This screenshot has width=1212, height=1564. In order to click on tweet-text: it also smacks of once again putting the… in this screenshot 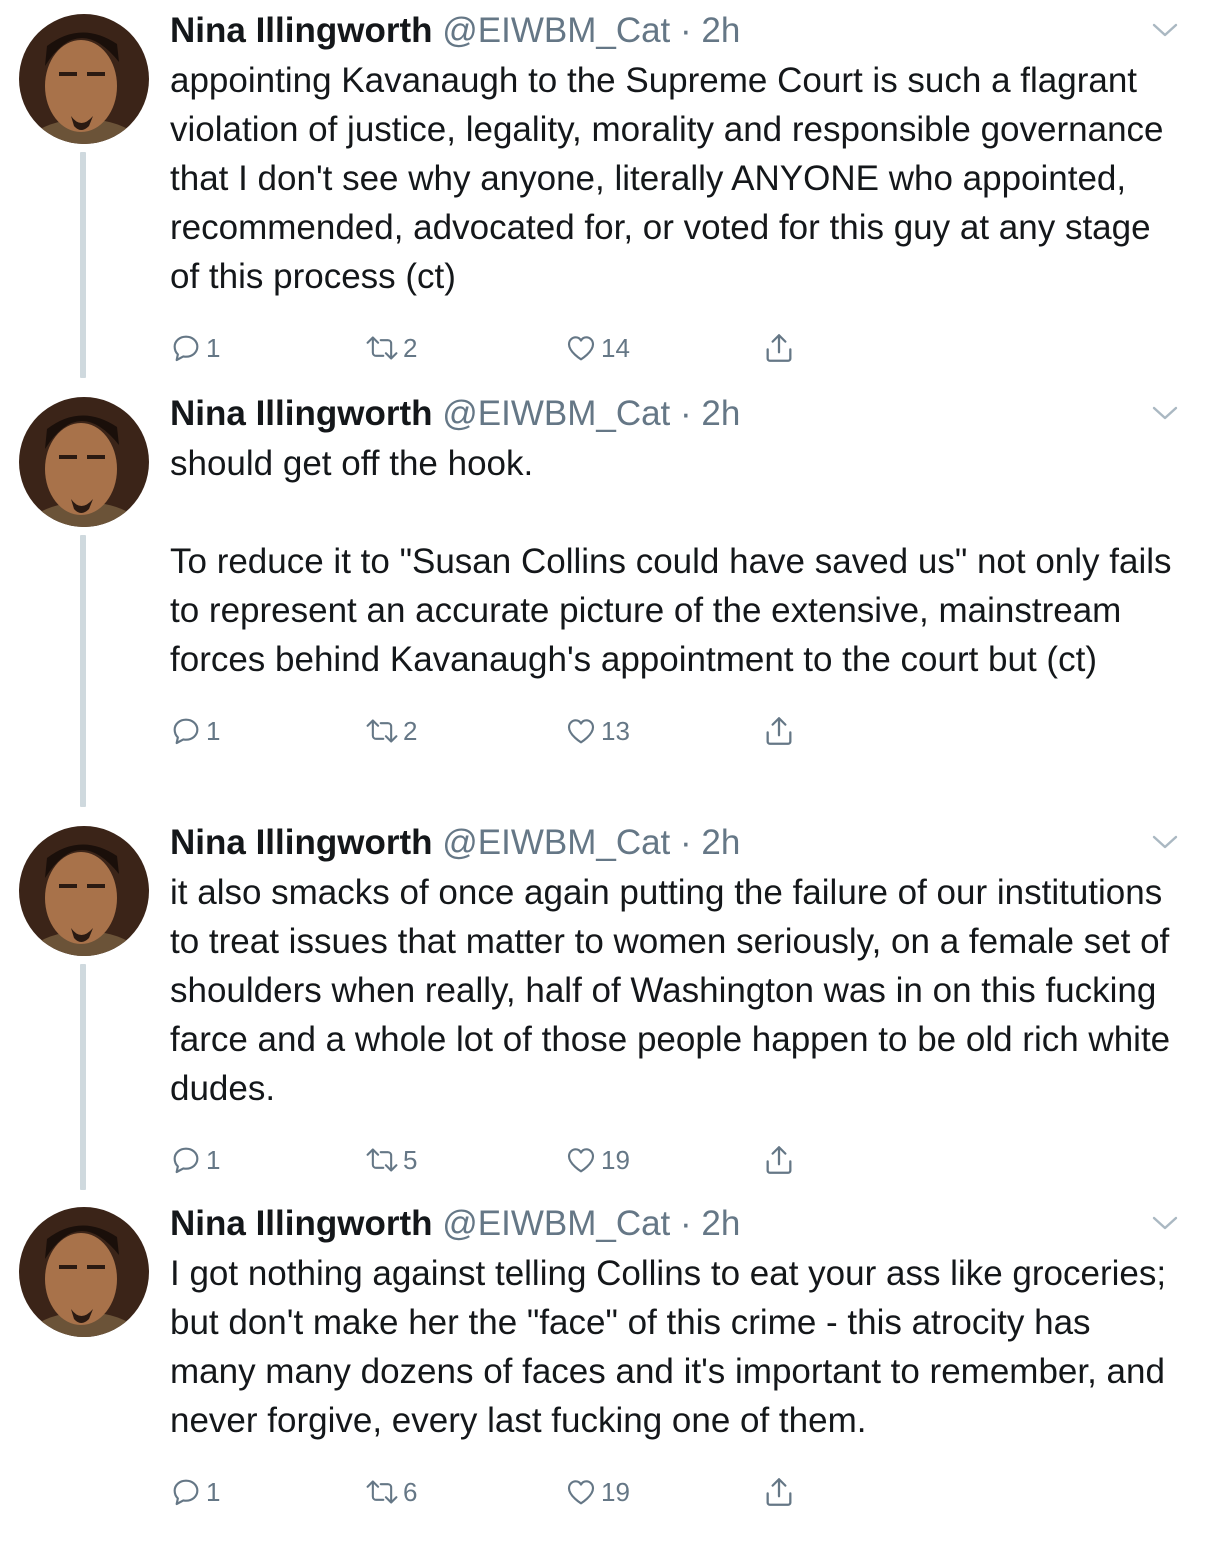, I will do `click(675, 990)`.